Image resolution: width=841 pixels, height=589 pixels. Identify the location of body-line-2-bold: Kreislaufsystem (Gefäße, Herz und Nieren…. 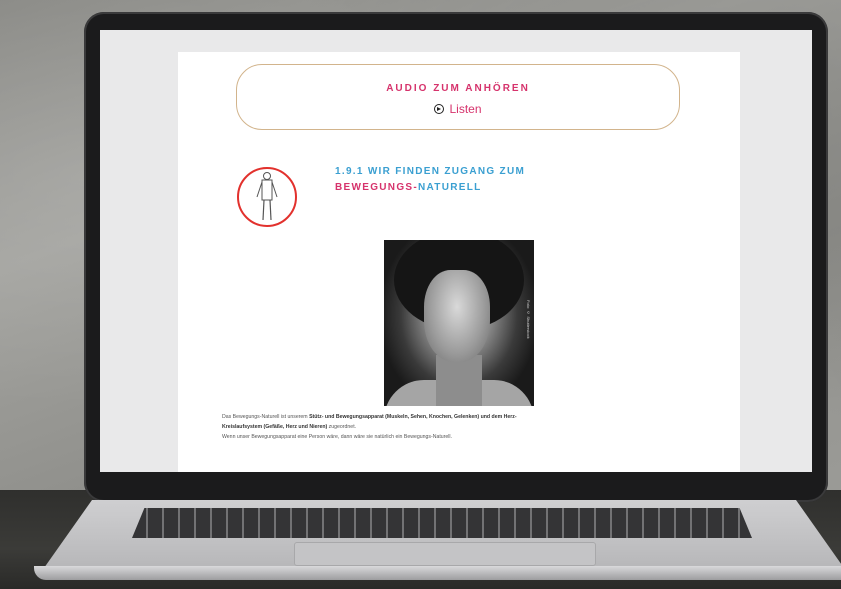
(275, 427).